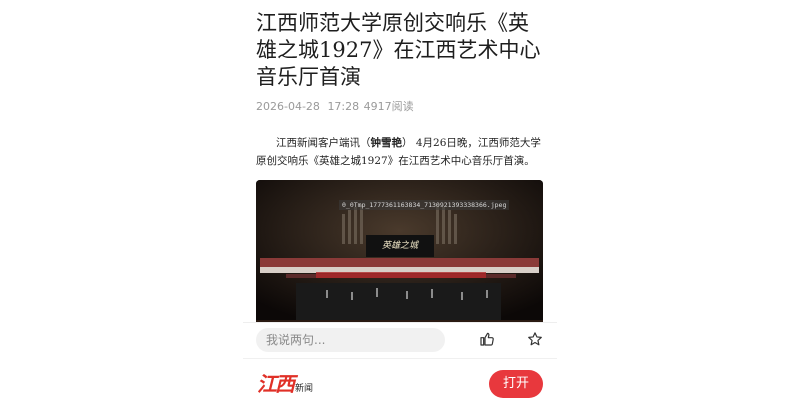 Image resolution: width=799 pixels, height=412 pixels. I want to click on app-logo: 江西 新闻, so click(285, 384).